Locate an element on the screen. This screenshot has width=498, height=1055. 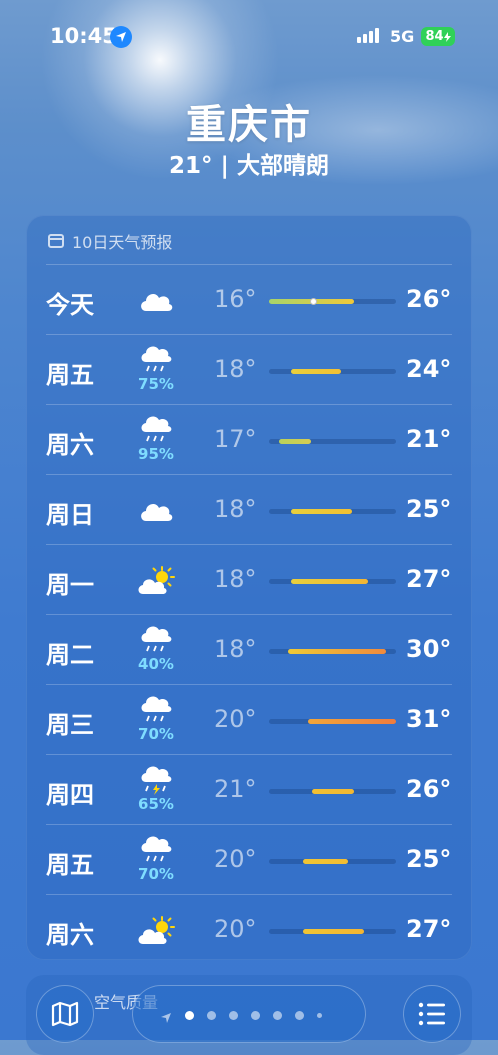
weather-icon-group: 75% is located at coordinates (156, 371).